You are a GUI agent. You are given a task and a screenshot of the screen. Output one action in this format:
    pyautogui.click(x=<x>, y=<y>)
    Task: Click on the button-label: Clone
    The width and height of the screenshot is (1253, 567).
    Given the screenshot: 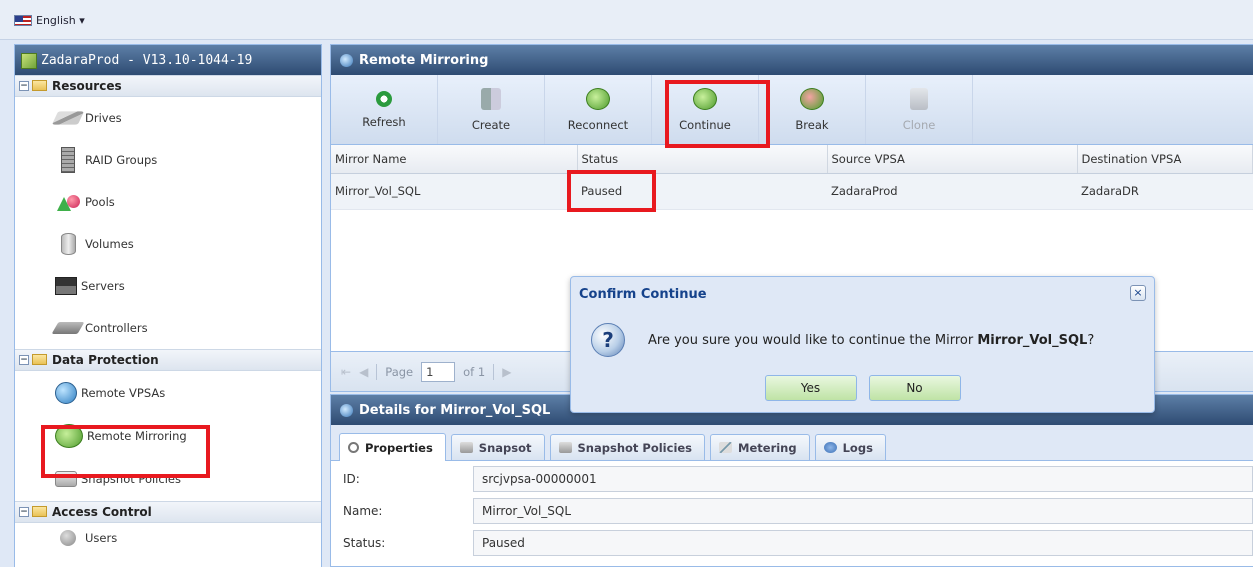 What is the action you would take?
    pyautogui.click(x=919, y=124)
    